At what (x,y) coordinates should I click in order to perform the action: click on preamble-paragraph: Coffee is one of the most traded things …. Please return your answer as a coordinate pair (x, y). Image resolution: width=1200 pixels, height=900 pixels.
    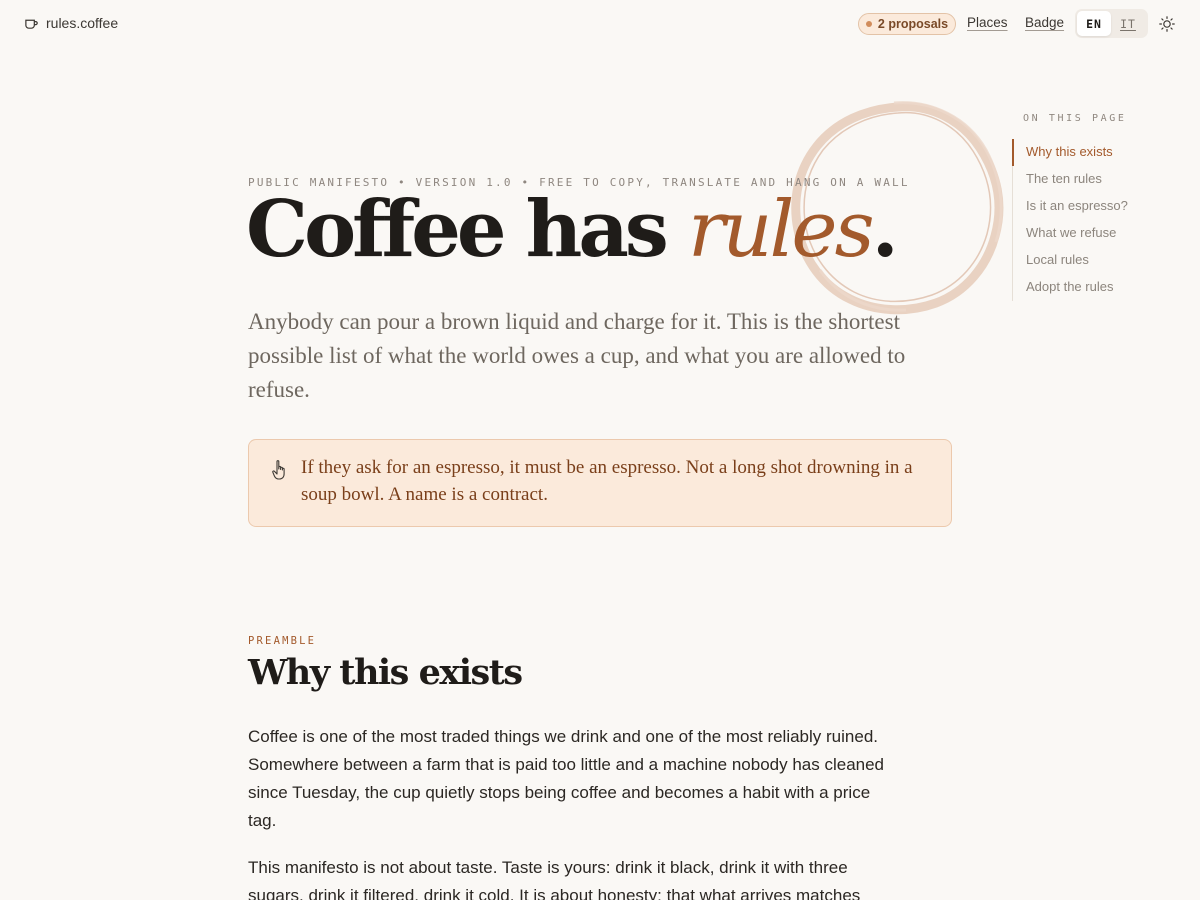
    Looking at the image, I should click on (566, 778).